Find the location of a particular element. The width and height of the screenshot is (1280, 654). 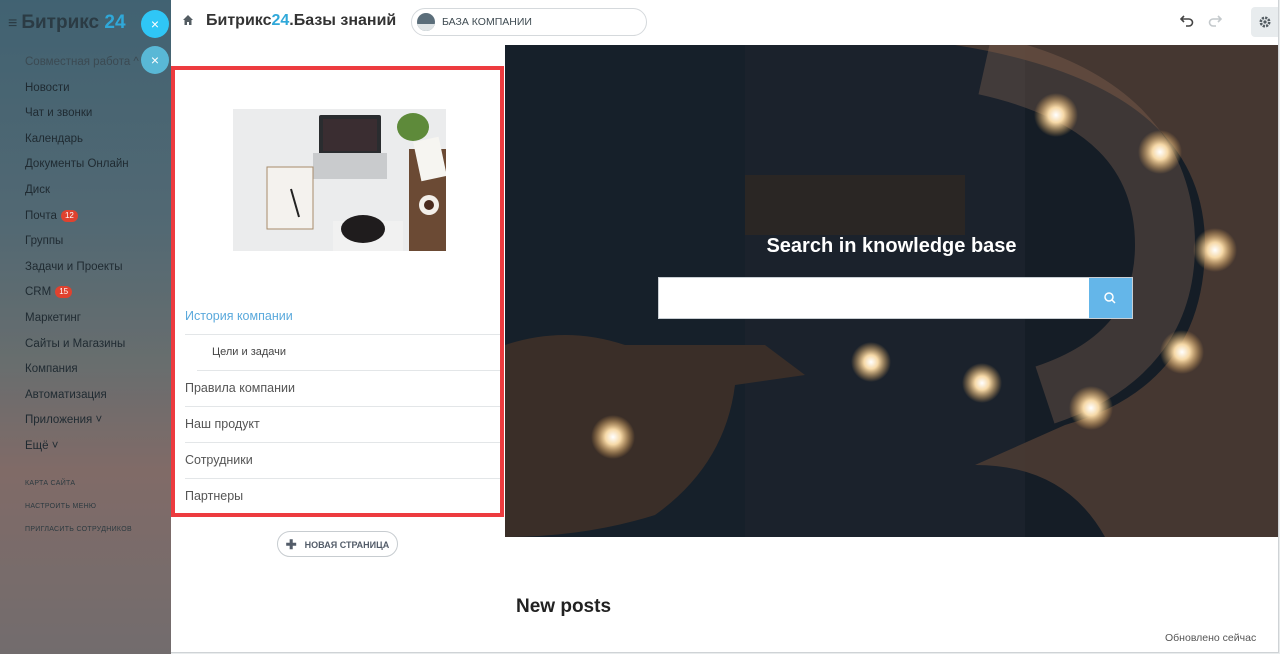

logo-text: Битрикс is located at coordinates (60, 22).